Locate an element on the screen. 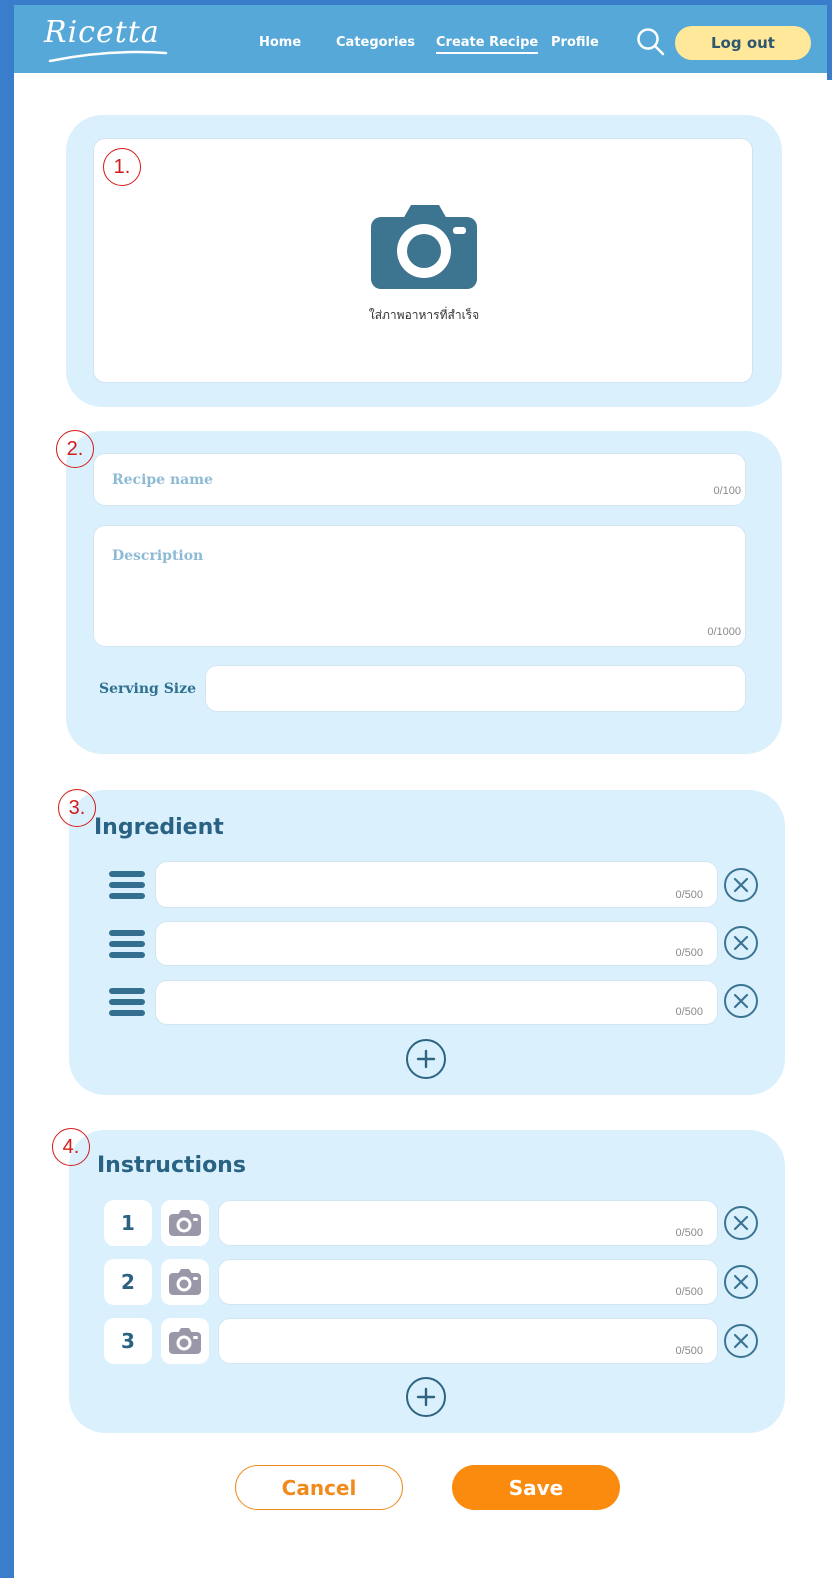 Image resolution: width=832 pixels, height=1578 pixels. nav-categories: Categories is located at coordinates (375, 42).